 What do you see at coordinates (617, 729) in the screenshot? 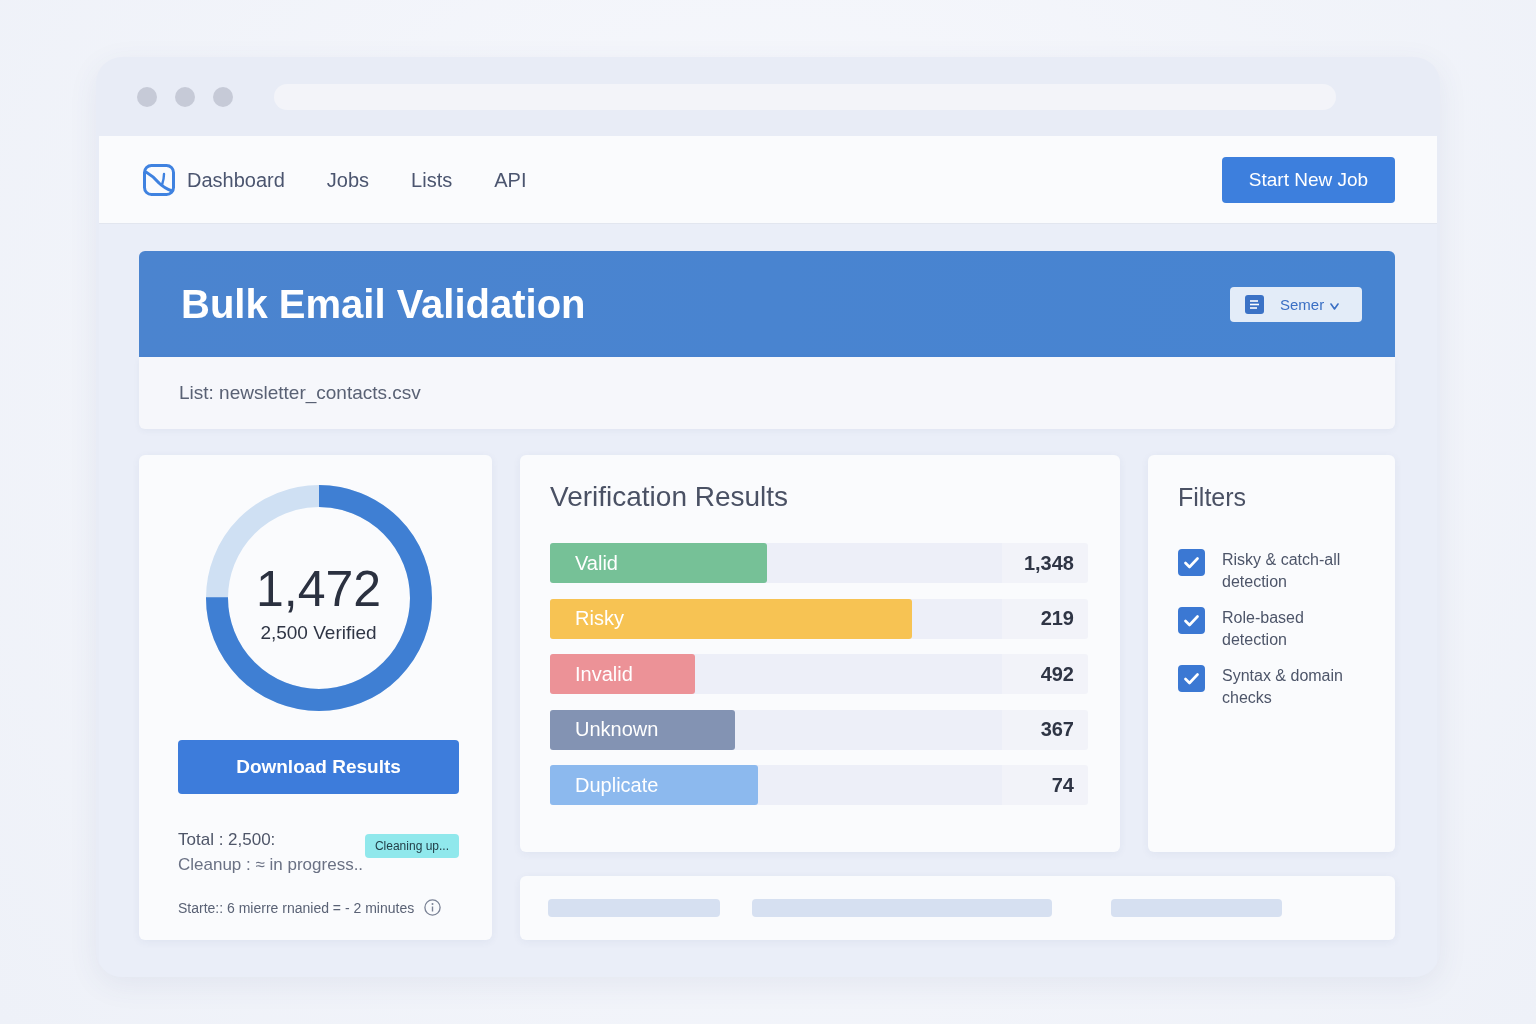
I see `result-label: Unknown` at bounding box center [617, 729].